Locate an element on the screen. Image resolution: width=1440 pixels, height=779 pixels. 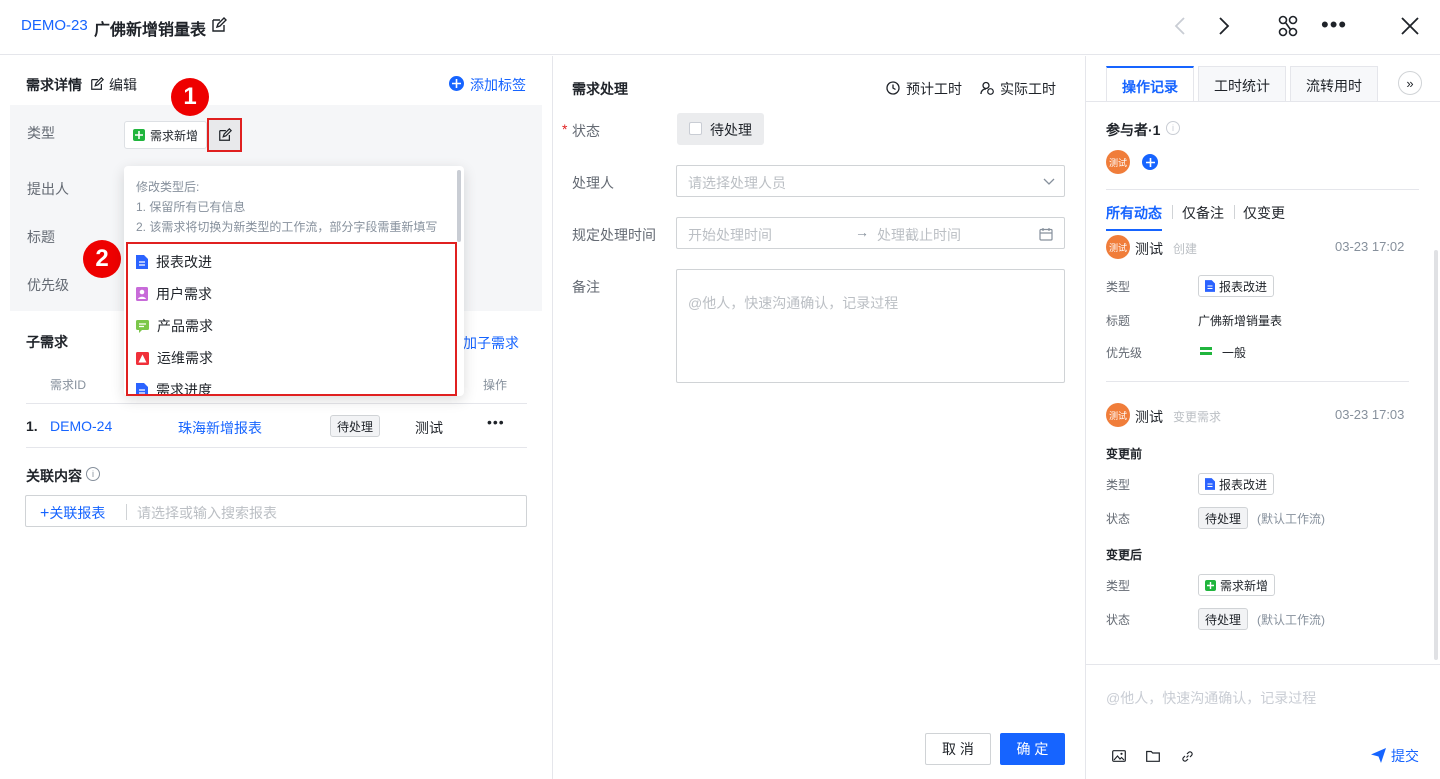
filter-sep is located at coordinates (1234, 212).